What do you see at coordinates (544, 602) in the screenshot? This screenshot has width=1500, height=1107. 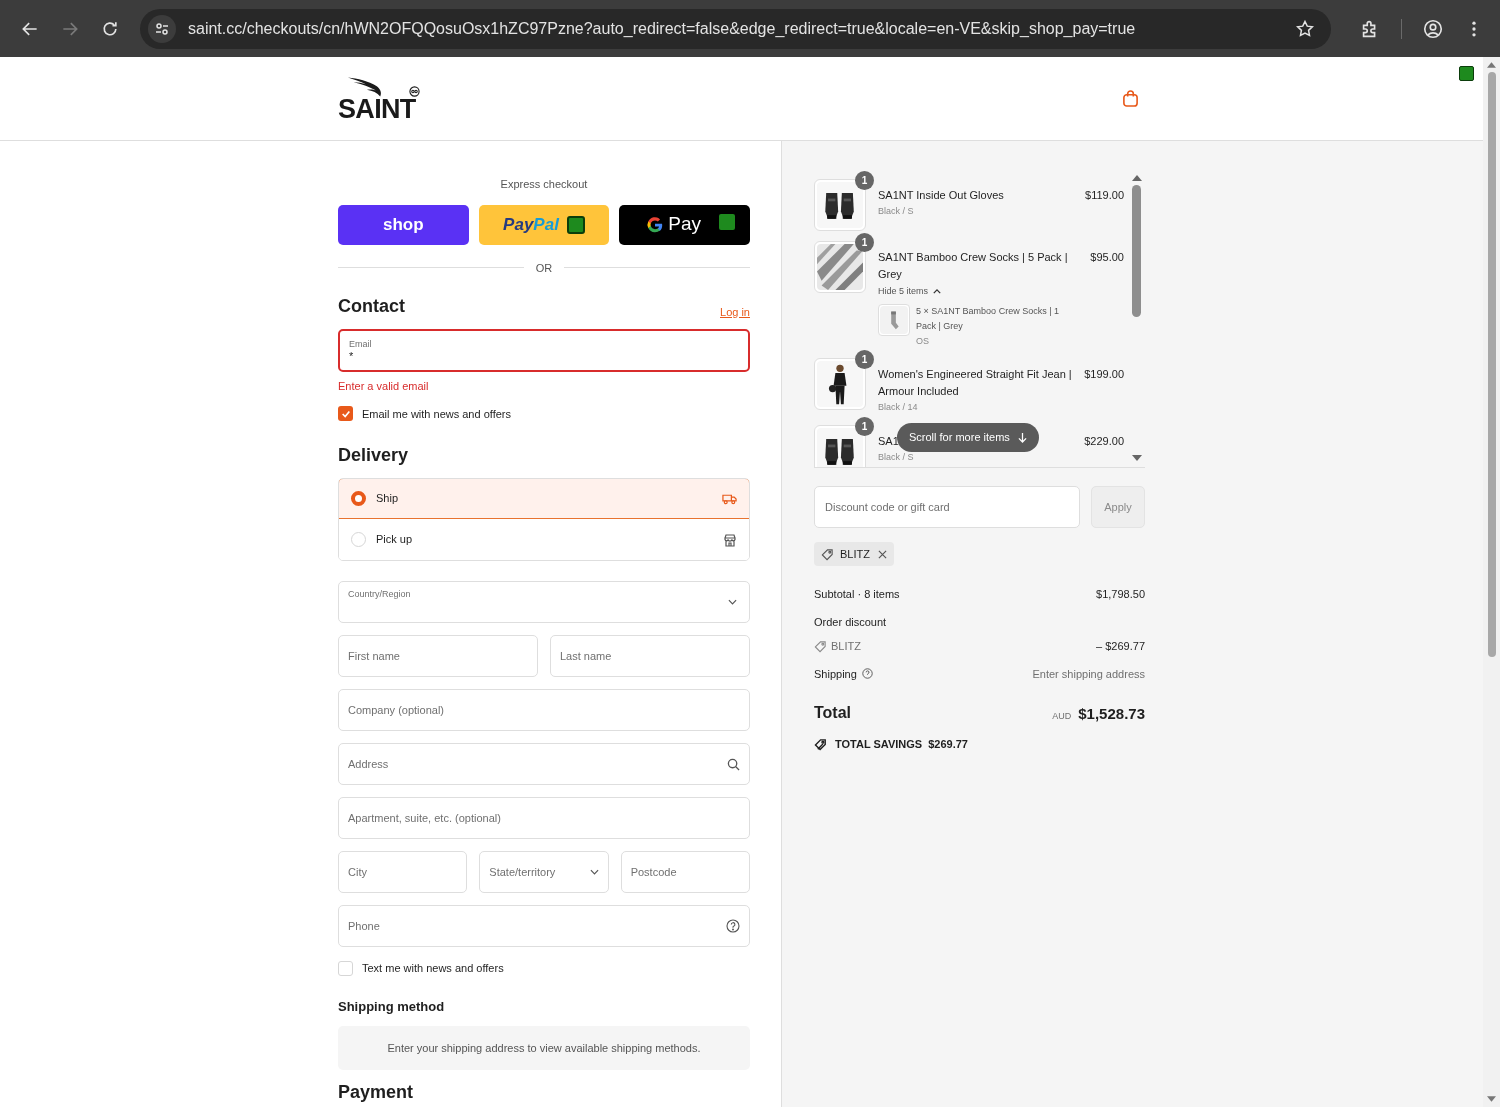 I see `select-field: Country/Region` at bounding box center [544, 602].